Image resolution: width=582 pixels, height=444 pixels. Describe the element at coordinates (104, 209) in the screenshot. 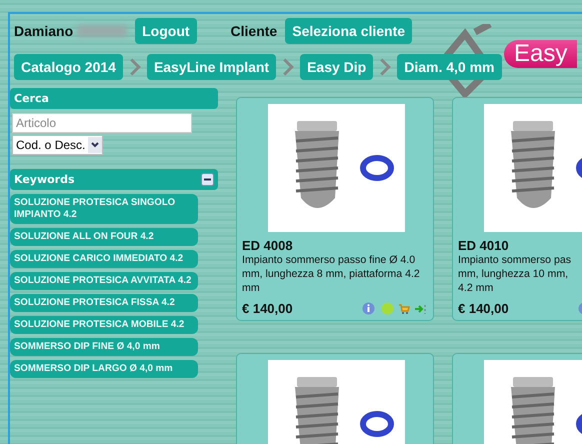

I see `keyword-link: SOLUZIONE PROTESICA SINGOLO IMPIANTO 4.2` at that location.